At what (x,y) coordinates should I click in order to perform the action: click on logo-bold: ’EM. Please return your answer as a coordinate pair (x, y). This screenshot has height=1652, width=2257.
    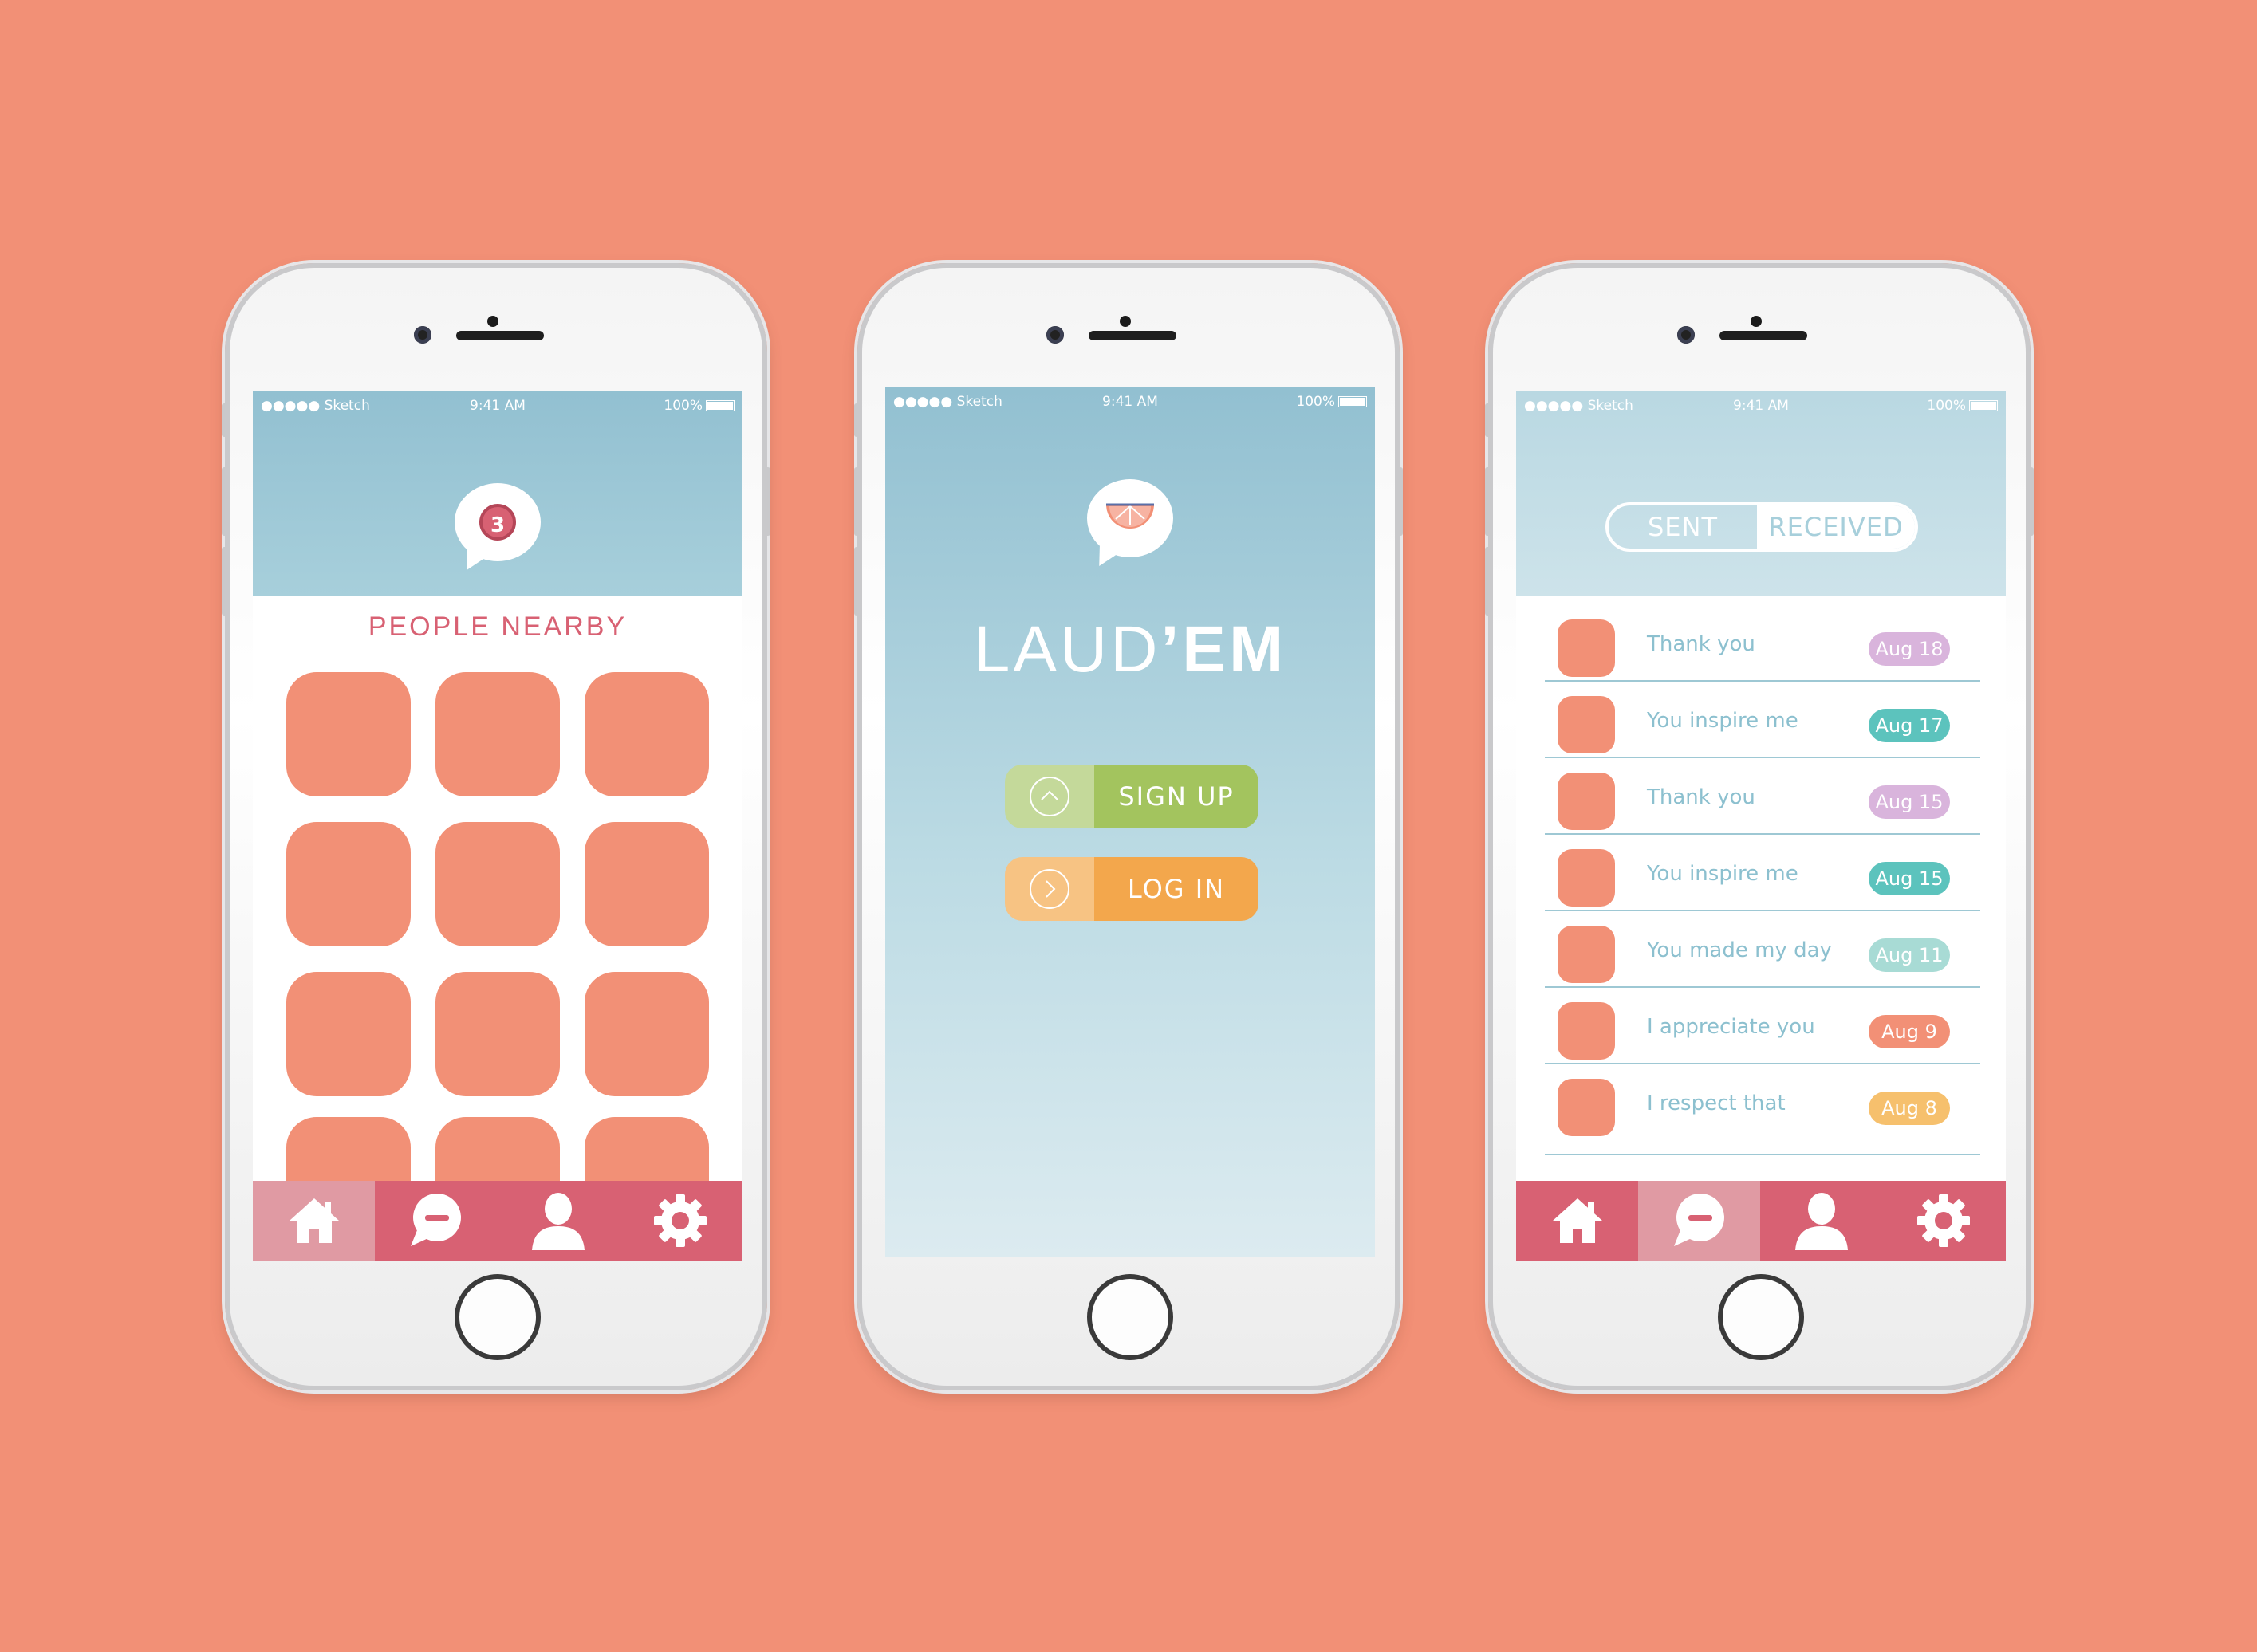
    Looking at the image, I should click on (1223, 649).